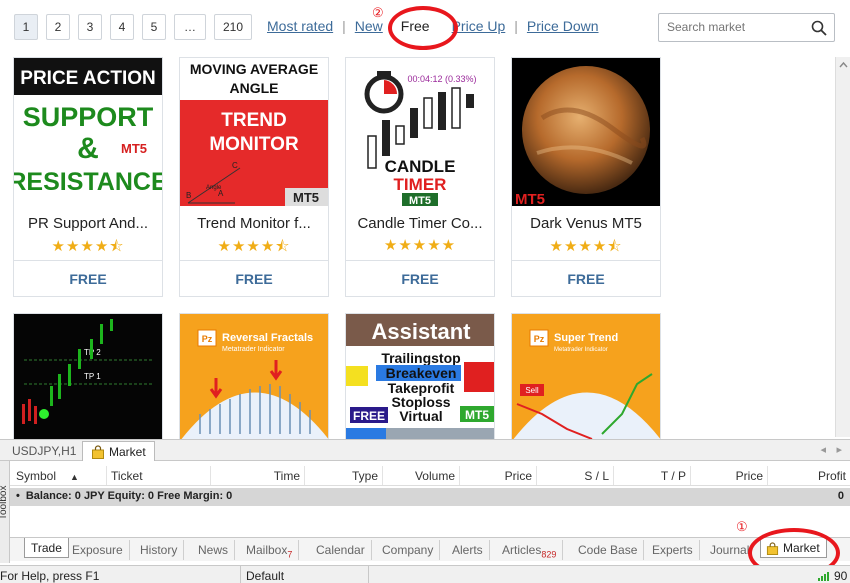 The height and width of the screenshot is (583, 850). What do you see at coordinates (673, 550) in the screenshot?
I see `tab-experts: Experts` at bounding box center [673, 550].